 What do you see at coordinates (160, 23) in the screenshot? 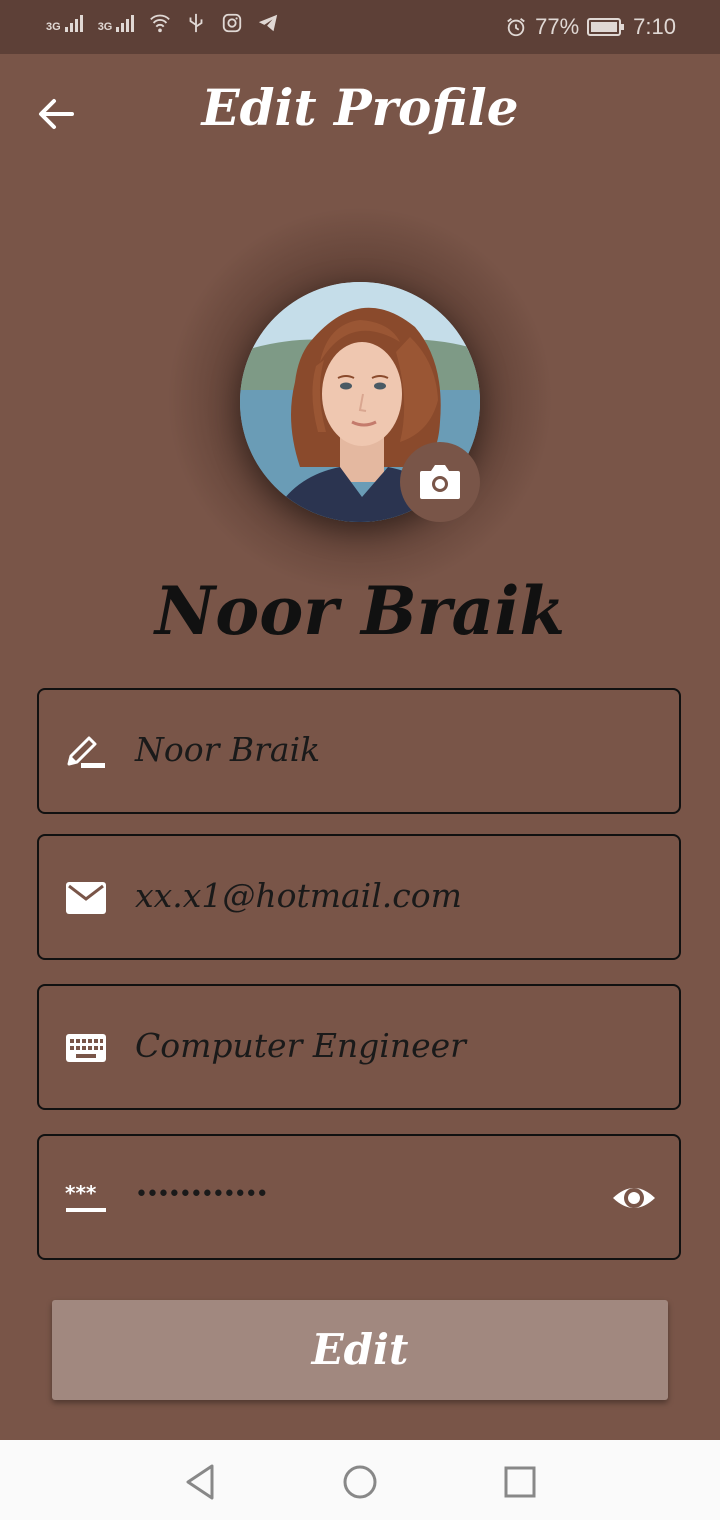
I see `wifi-icon` at bounding box center [160, 23].